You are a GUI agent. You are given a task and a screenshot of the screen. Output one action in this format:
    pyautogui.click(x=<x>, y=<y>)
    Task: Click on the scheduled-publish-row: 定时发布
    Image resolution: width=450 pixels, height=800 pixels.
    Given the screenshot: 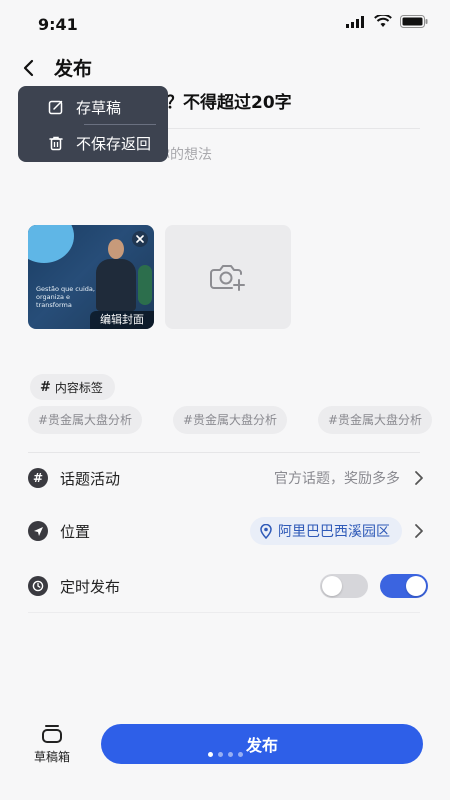 What is the action you would take?
    pyautogui.click(x=228, y=586)
    